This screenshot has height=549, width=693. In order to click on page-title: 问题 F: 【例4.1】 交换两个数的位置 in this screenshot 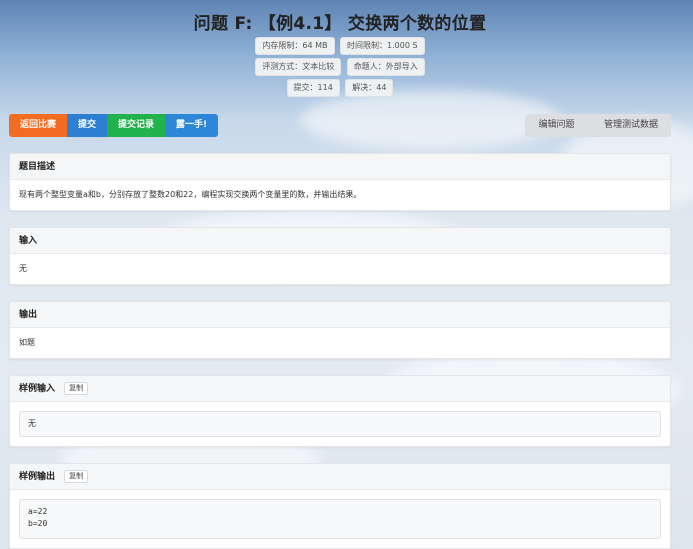, I will do `click(340, 24)`.